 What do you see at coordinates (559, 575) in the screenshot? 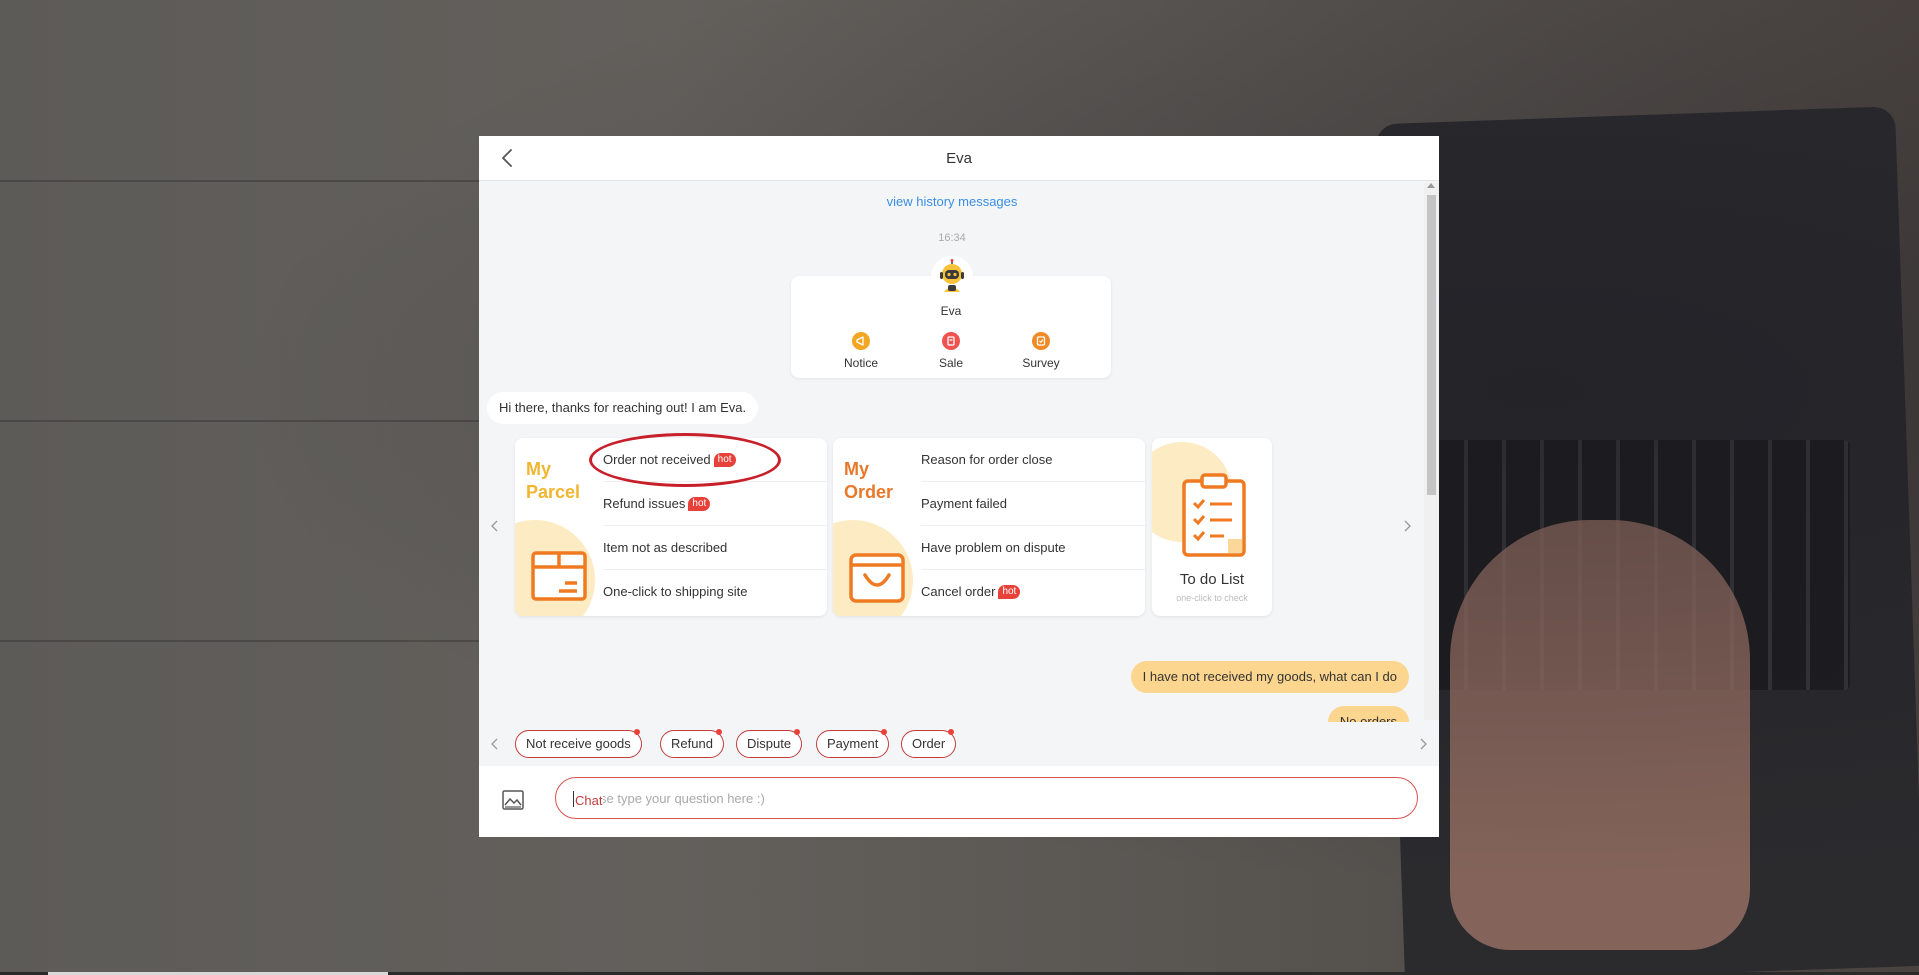
I see `parcel-box-icon` at bounding box center [559, 575].